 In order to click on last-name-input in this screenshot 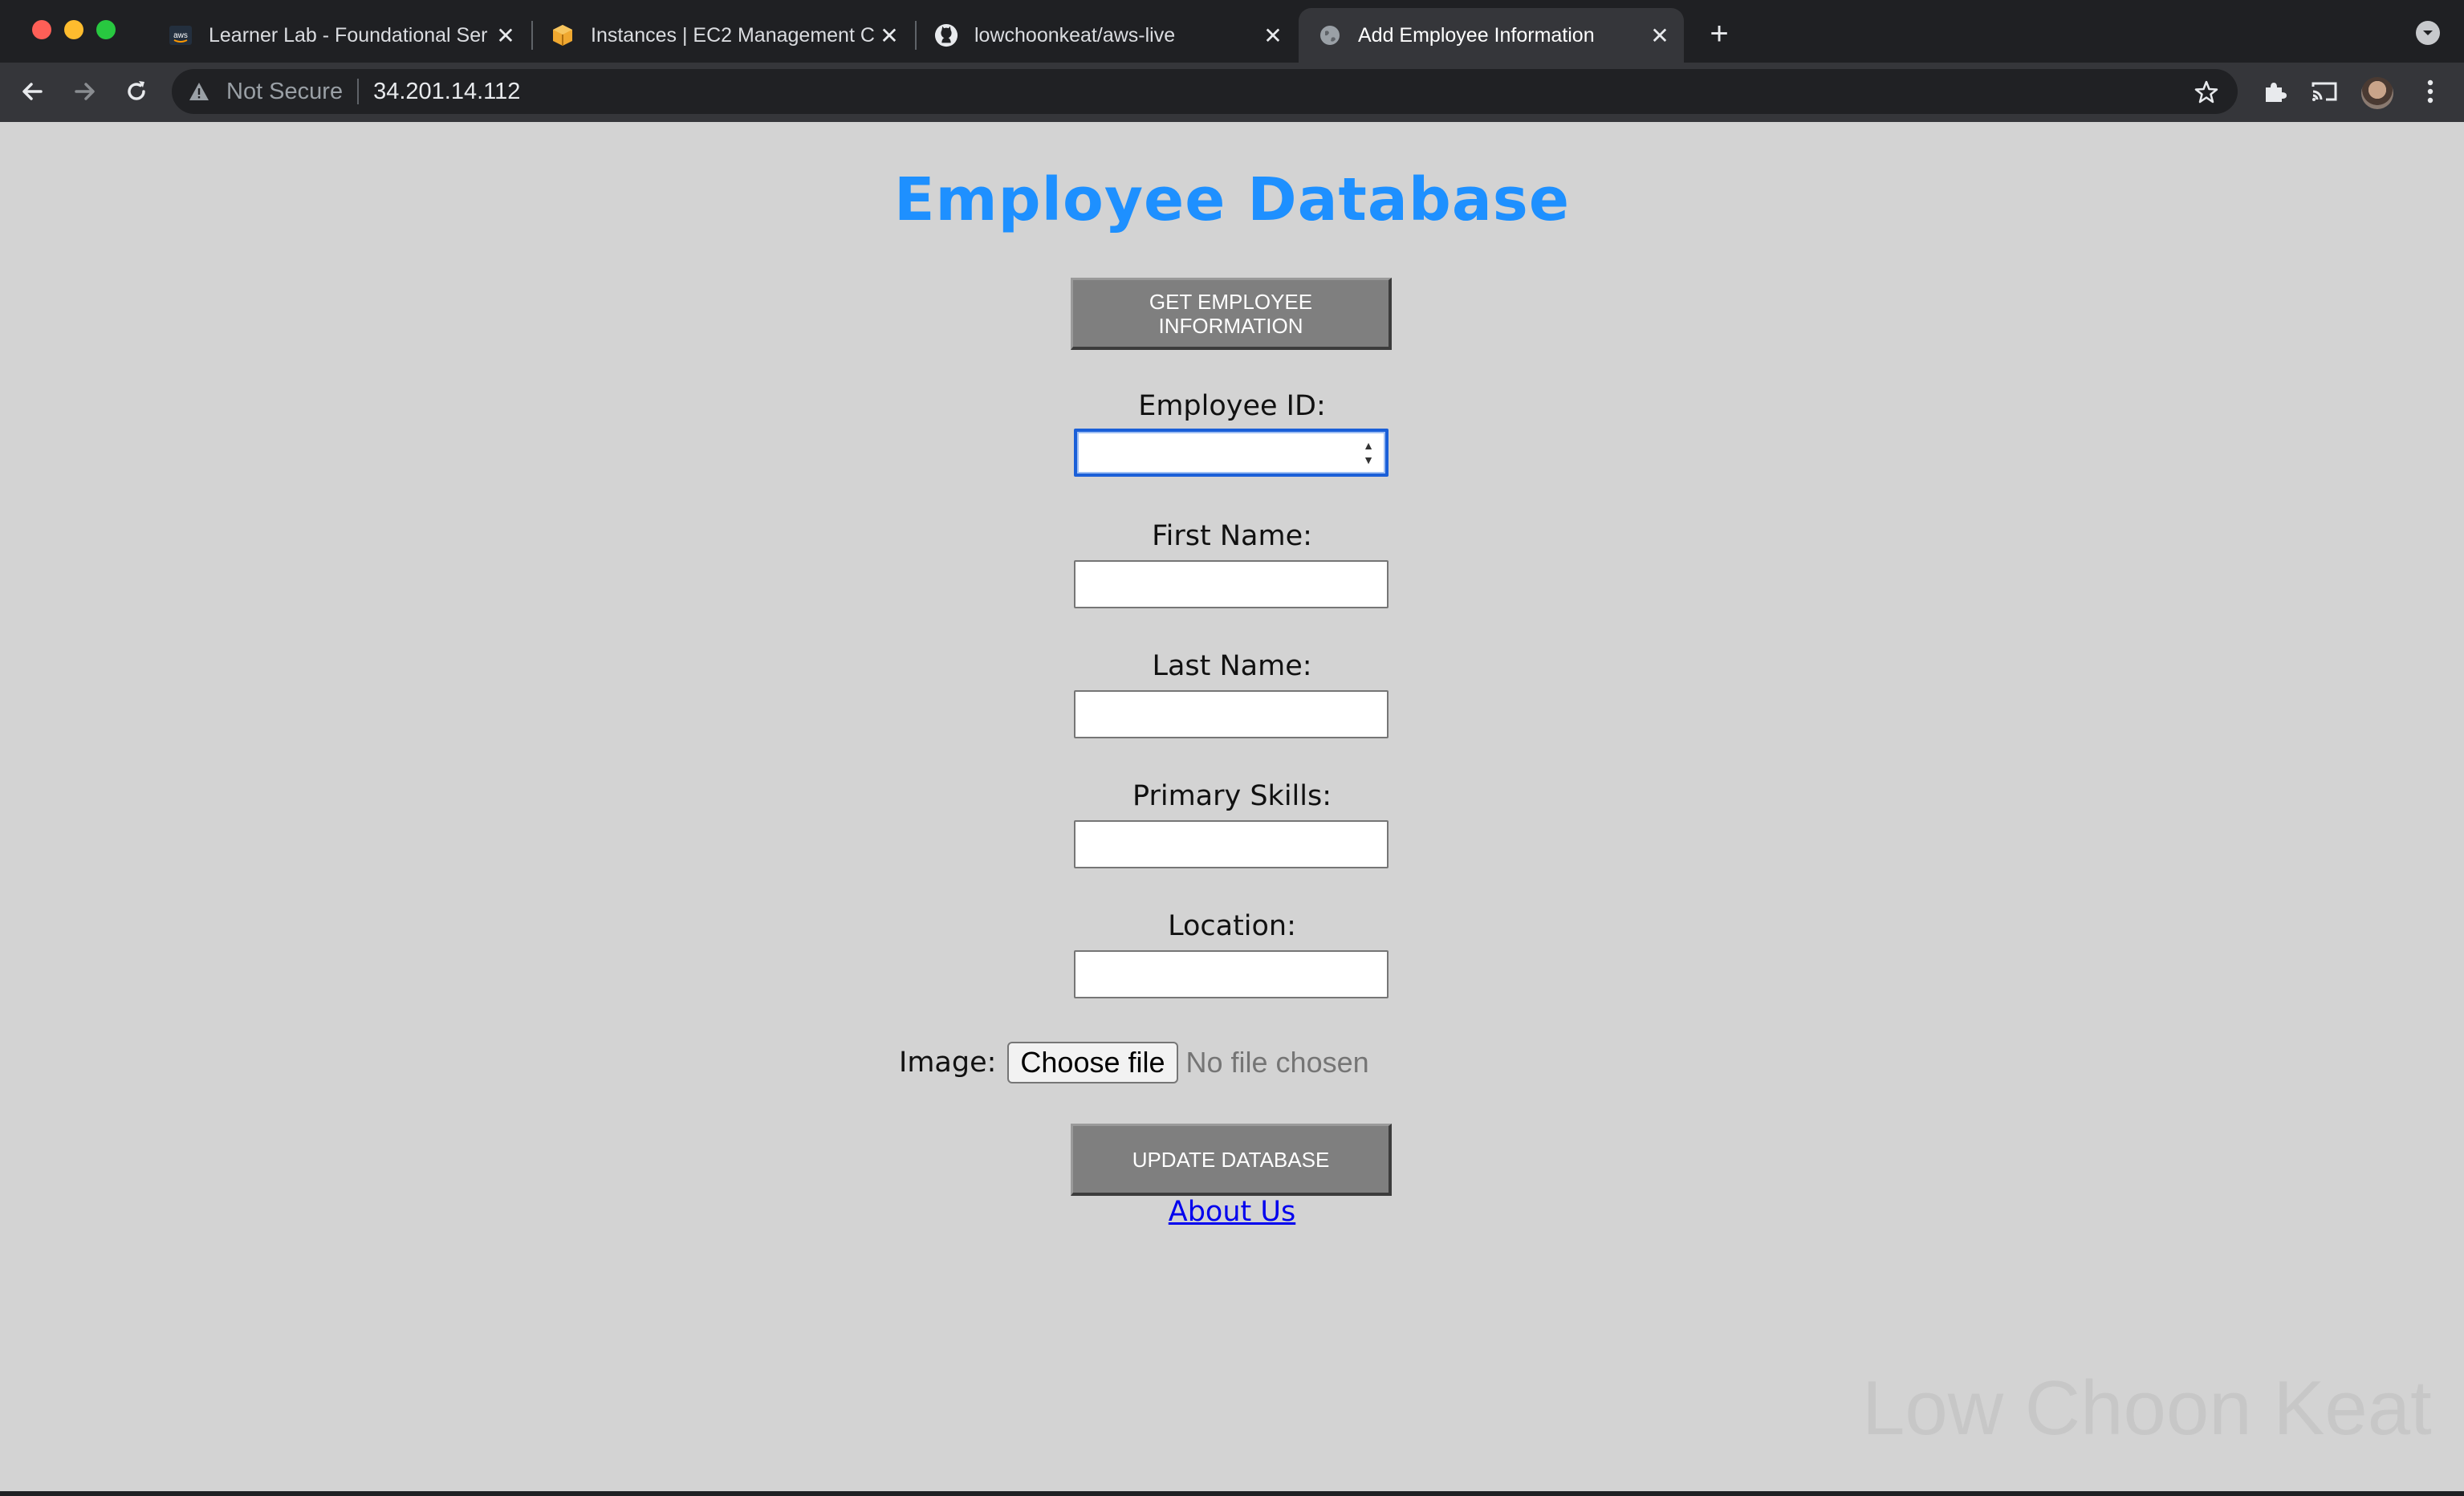, I will do `click(1232, 714)`.